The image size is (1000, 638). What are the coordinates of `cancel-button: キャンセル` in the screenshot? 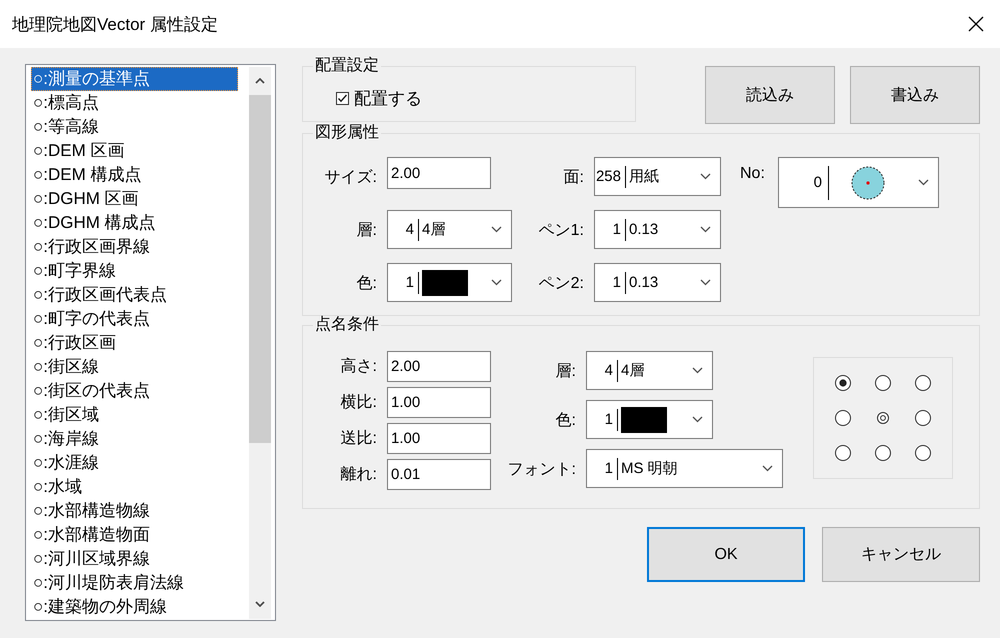 It's located at (901, 554).